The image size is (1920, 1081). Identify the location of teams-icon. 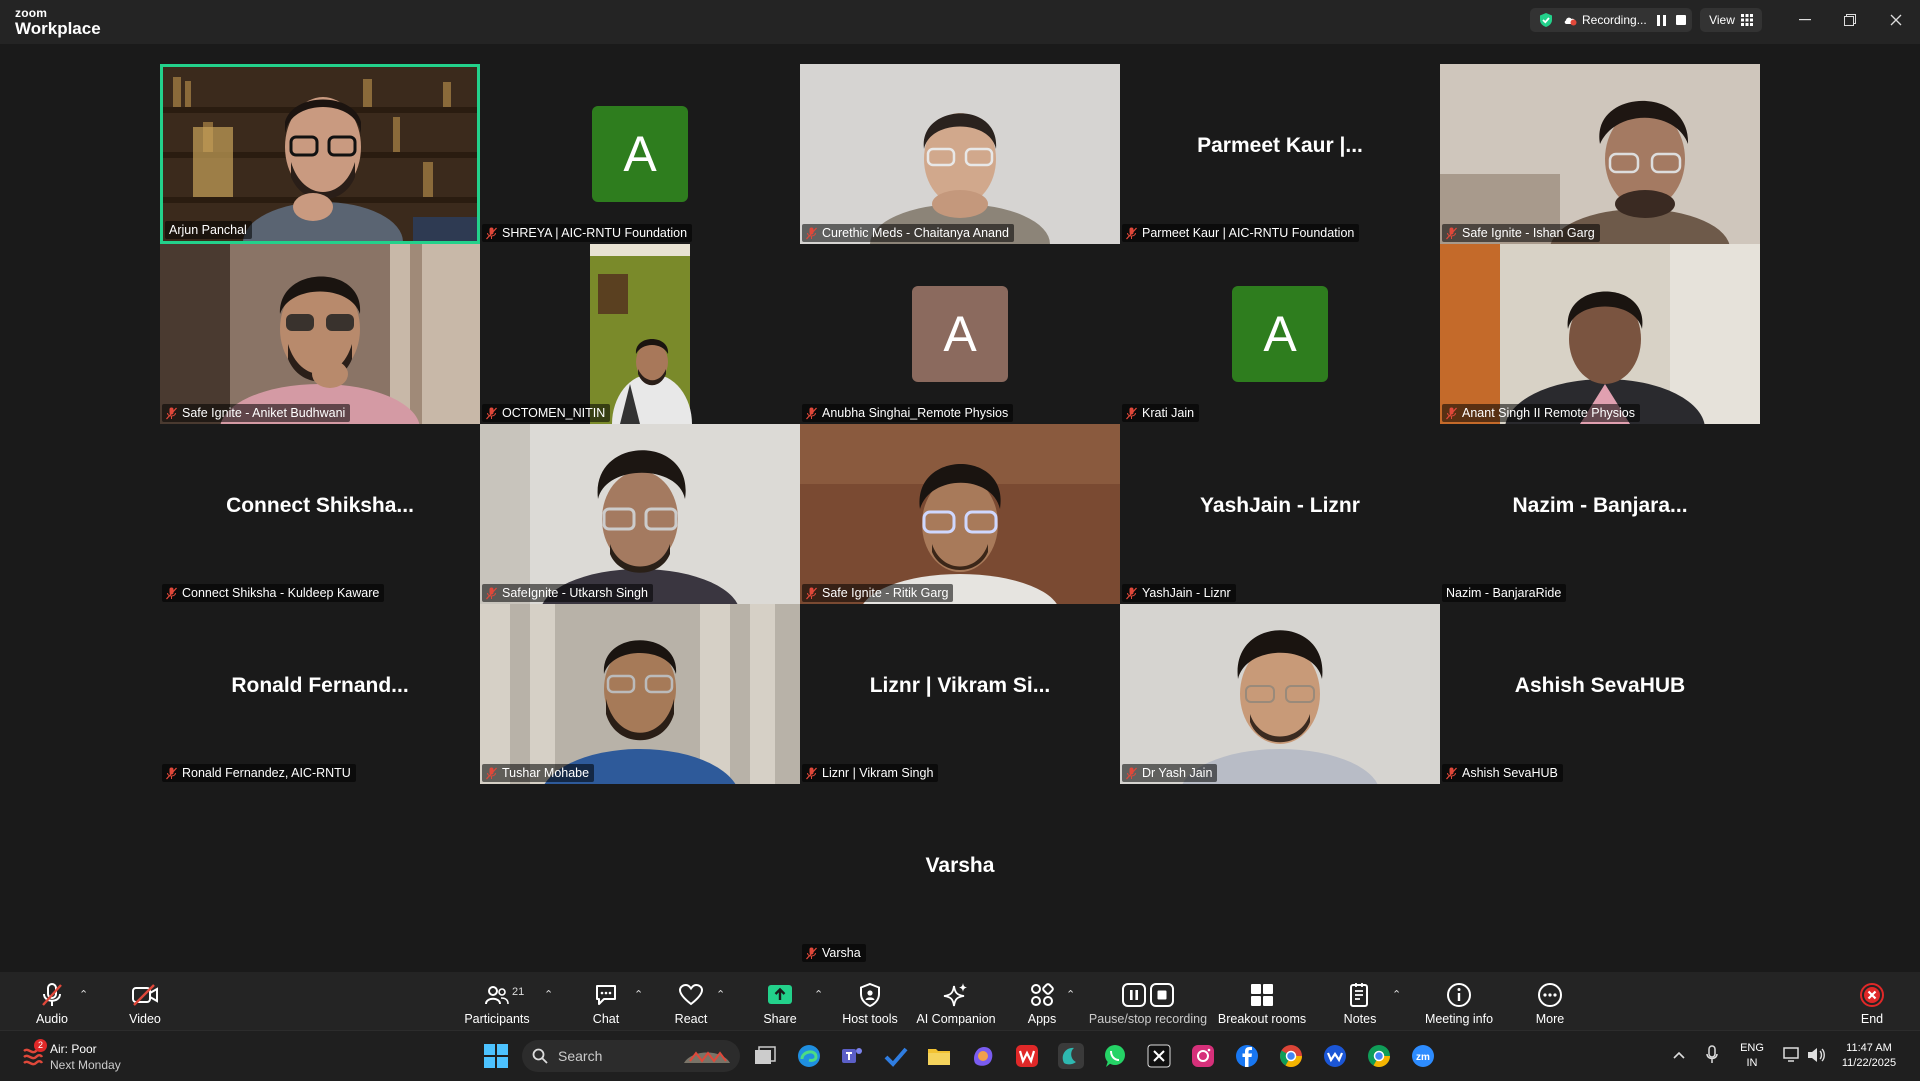
(852, 1056).